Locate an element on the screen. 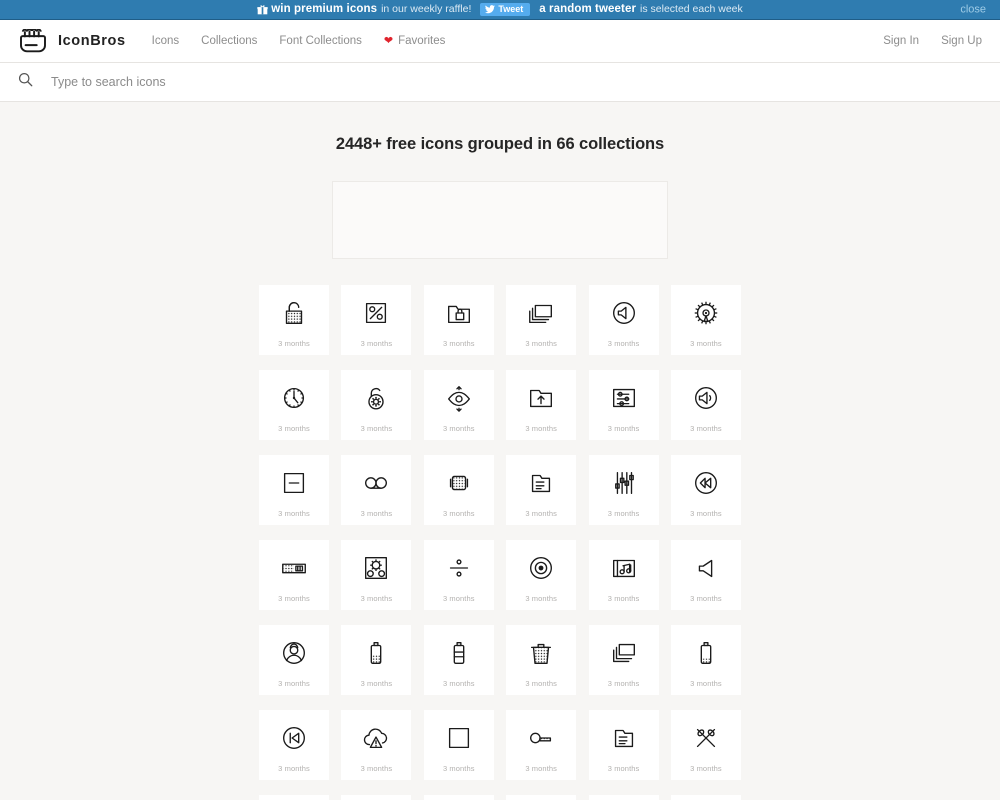  nav-item-label: Collections is located at coordinates (229, 41).